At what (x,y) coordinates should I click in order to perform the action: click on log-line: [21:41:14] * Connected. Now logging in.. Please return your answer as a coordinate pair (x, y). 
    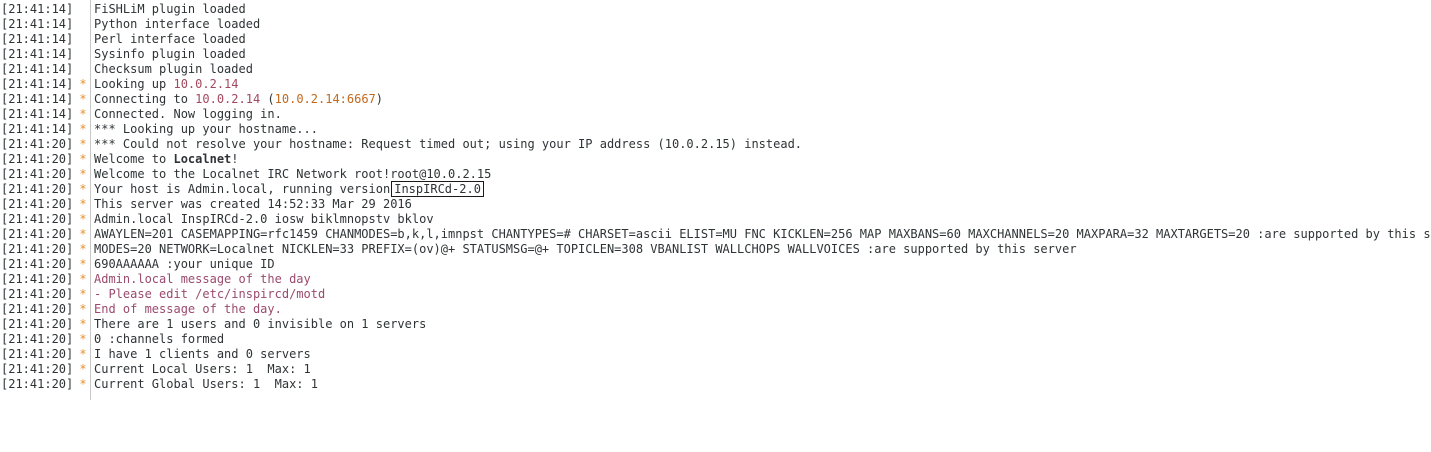
    Looking at the image, I should click on (715, 114).